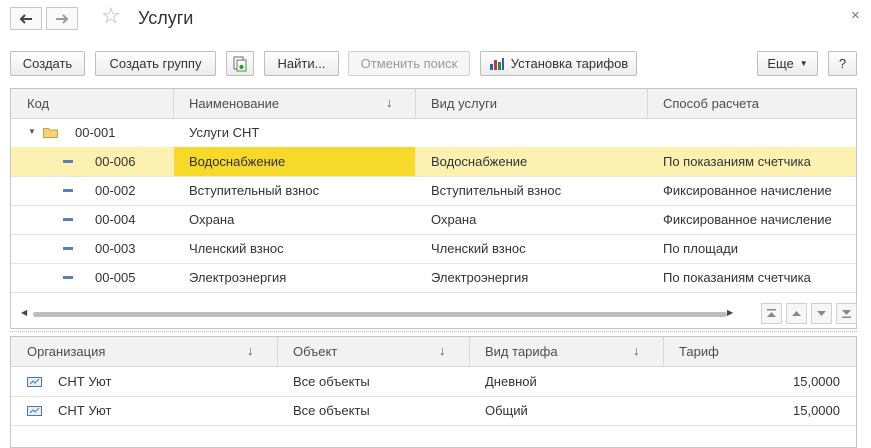 Image resolution: width=871 pixels, height=448 pixels. What do you see at coordinates (496, 63) in the screenshot?
I see `bar-chart-icon` at bounding box center [496, 63].